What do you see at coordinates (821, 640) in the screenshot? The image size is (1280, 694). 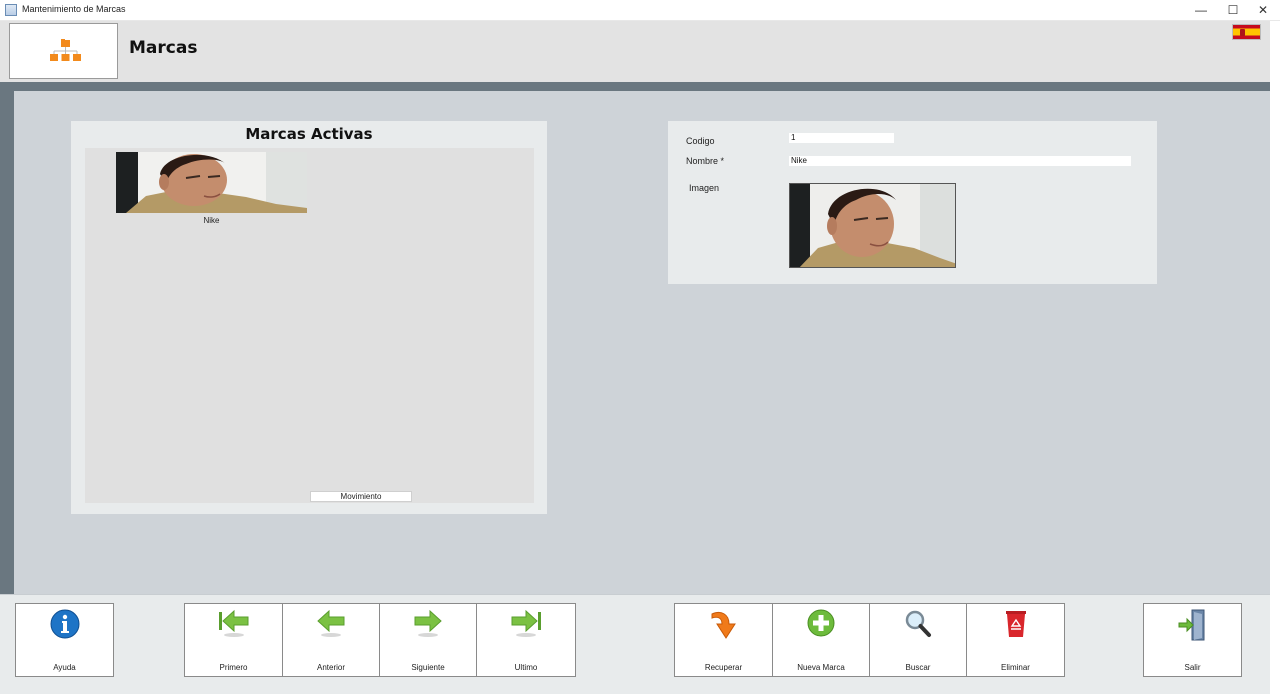 I see `nueva-marca-button: Nueva Marca` at bounding box center [821, 640].